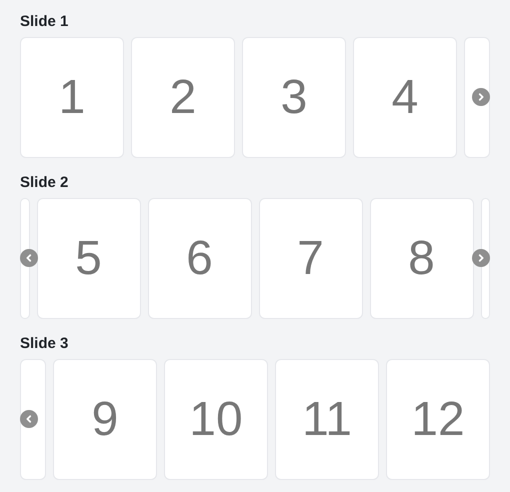 The image size is (510, 492). Describe the element at coordinates (105, 419) in the screenshot. I see `slide-number: 9` at that location.